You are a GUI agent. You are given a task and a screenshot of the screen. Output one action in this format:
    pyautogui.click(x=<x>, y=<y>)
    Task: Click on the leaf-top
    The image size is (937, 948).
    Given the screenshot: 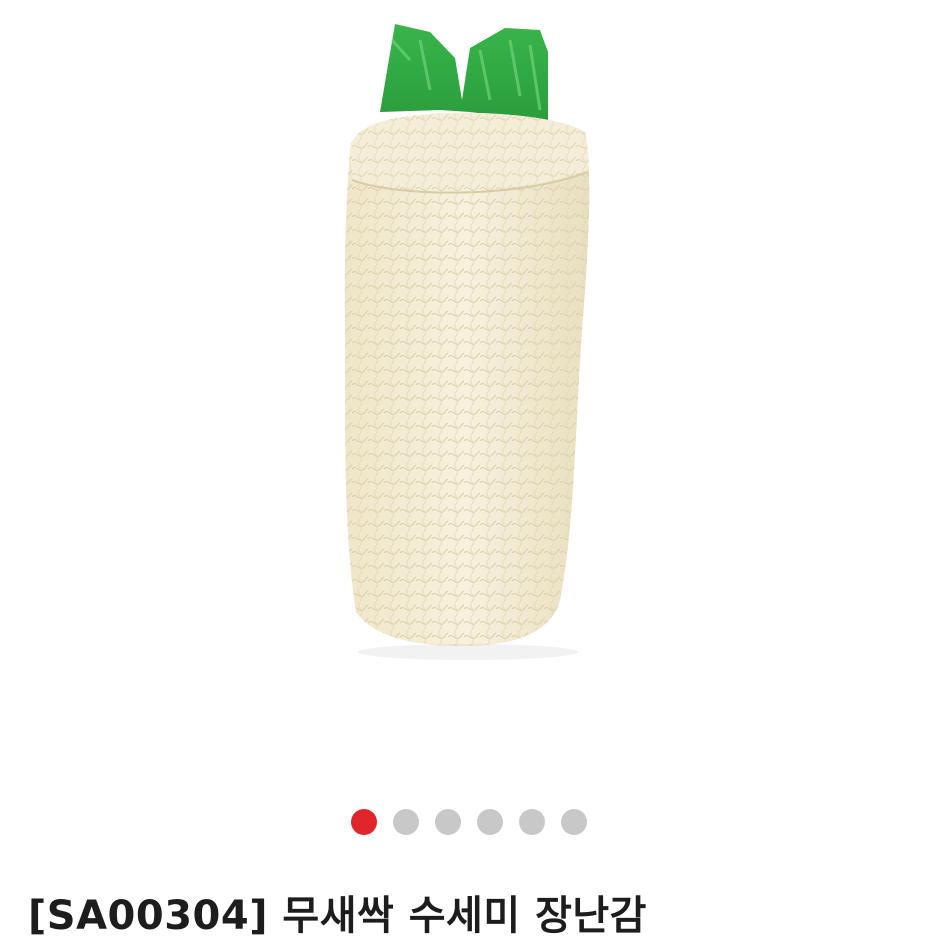 What is the action you would take?
    pyautogui.click(x=464, y=73)
    